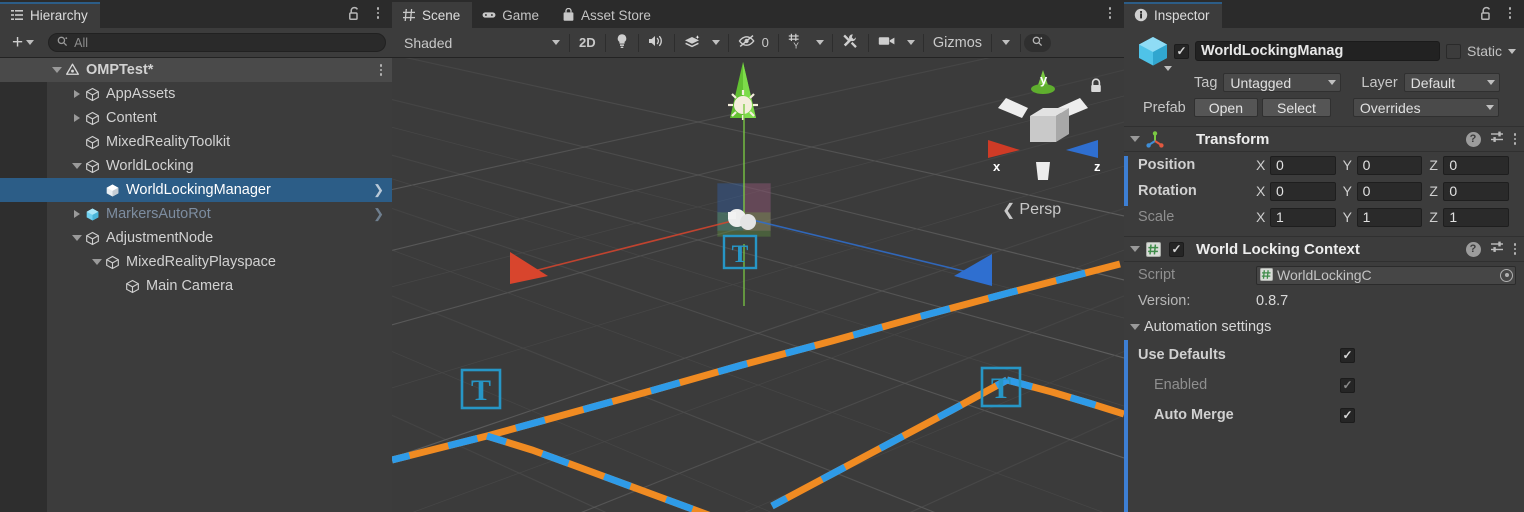  What do you see at coordinates (1282, 82) in the screenshot?
I see `tag-dropdown: Untagged` at bounding box center [1282, 82].